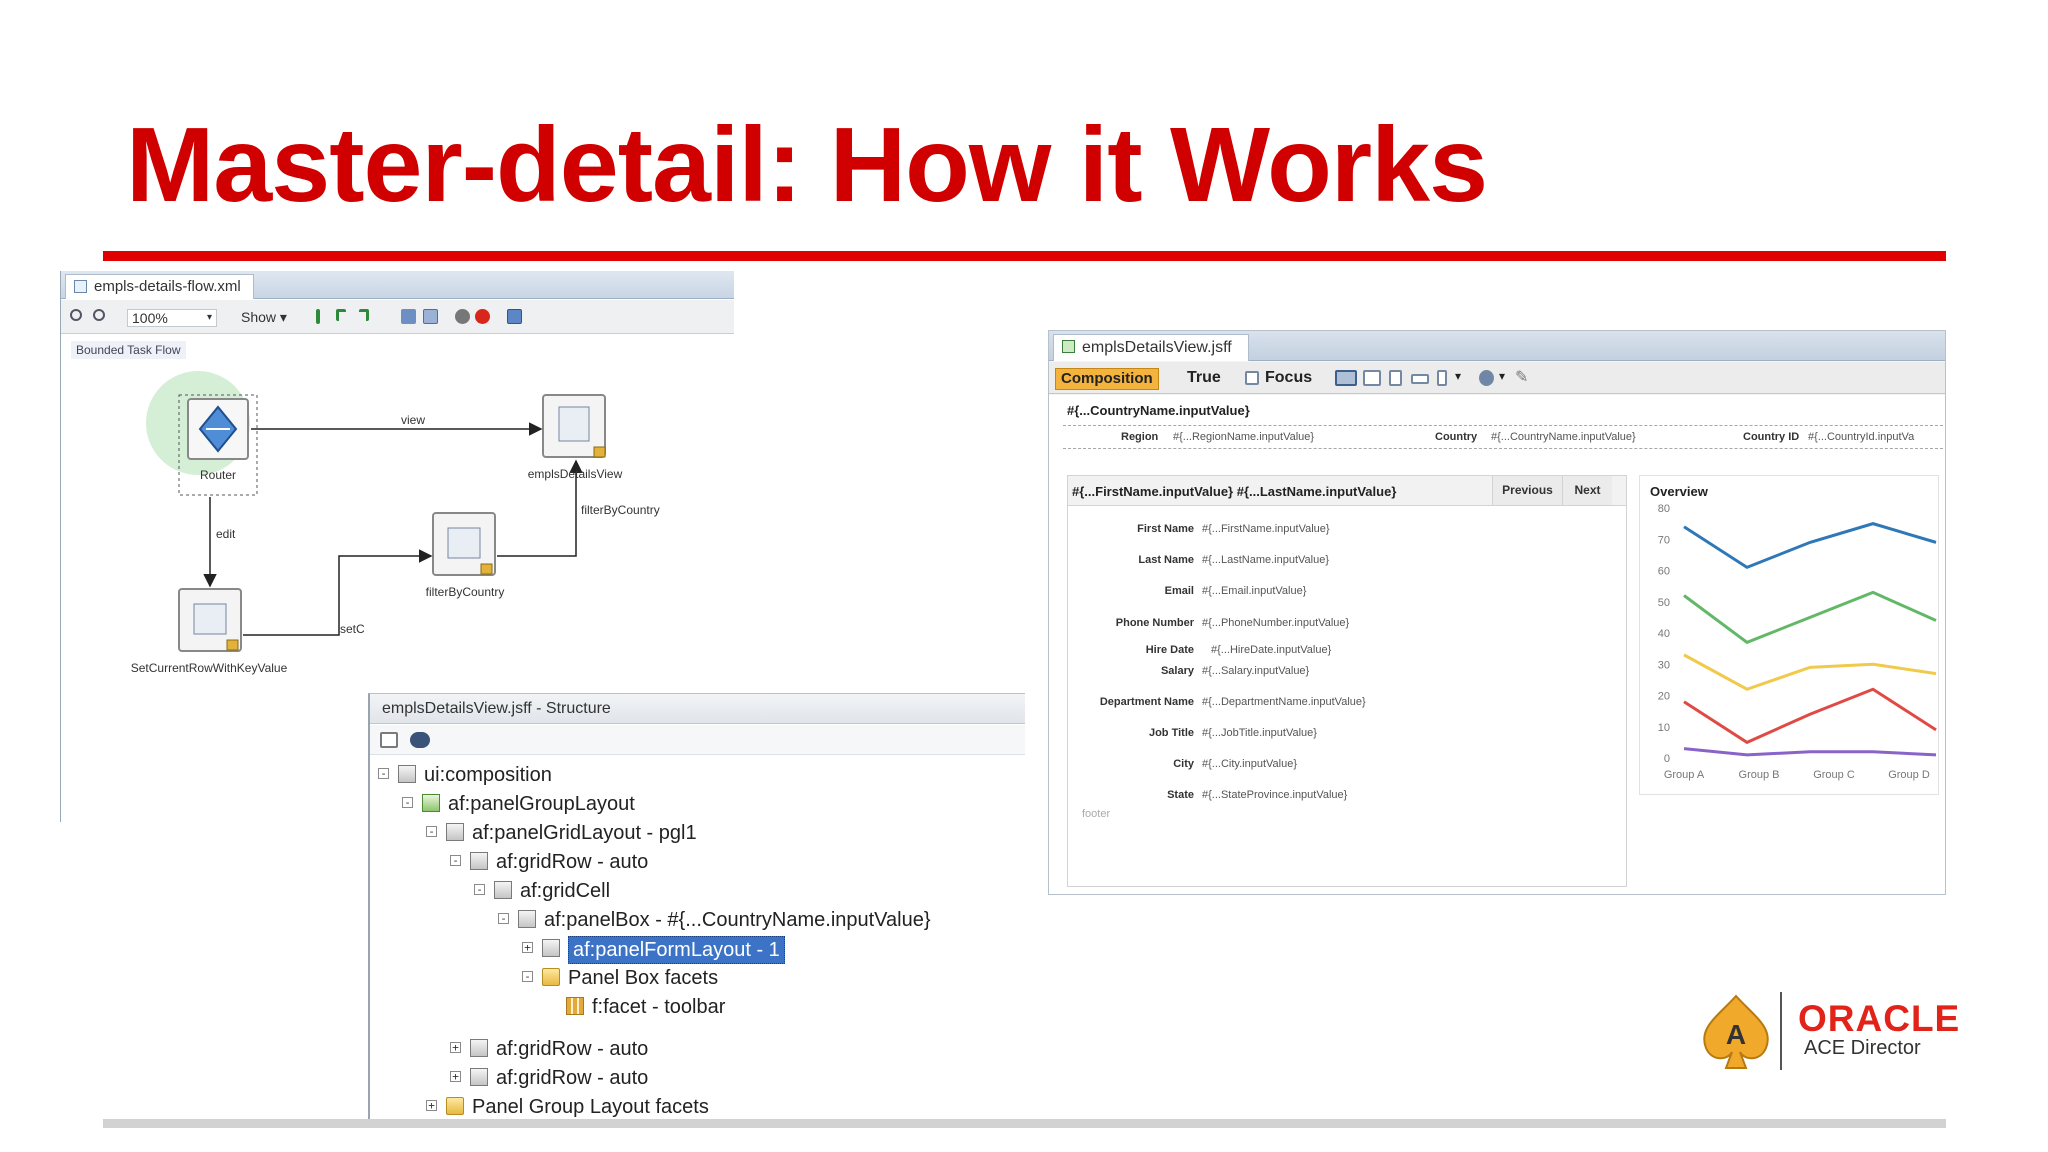  Describe the element at coordinates (338, 592) in the screenshot. I see `edge-setcurrent` at that location.